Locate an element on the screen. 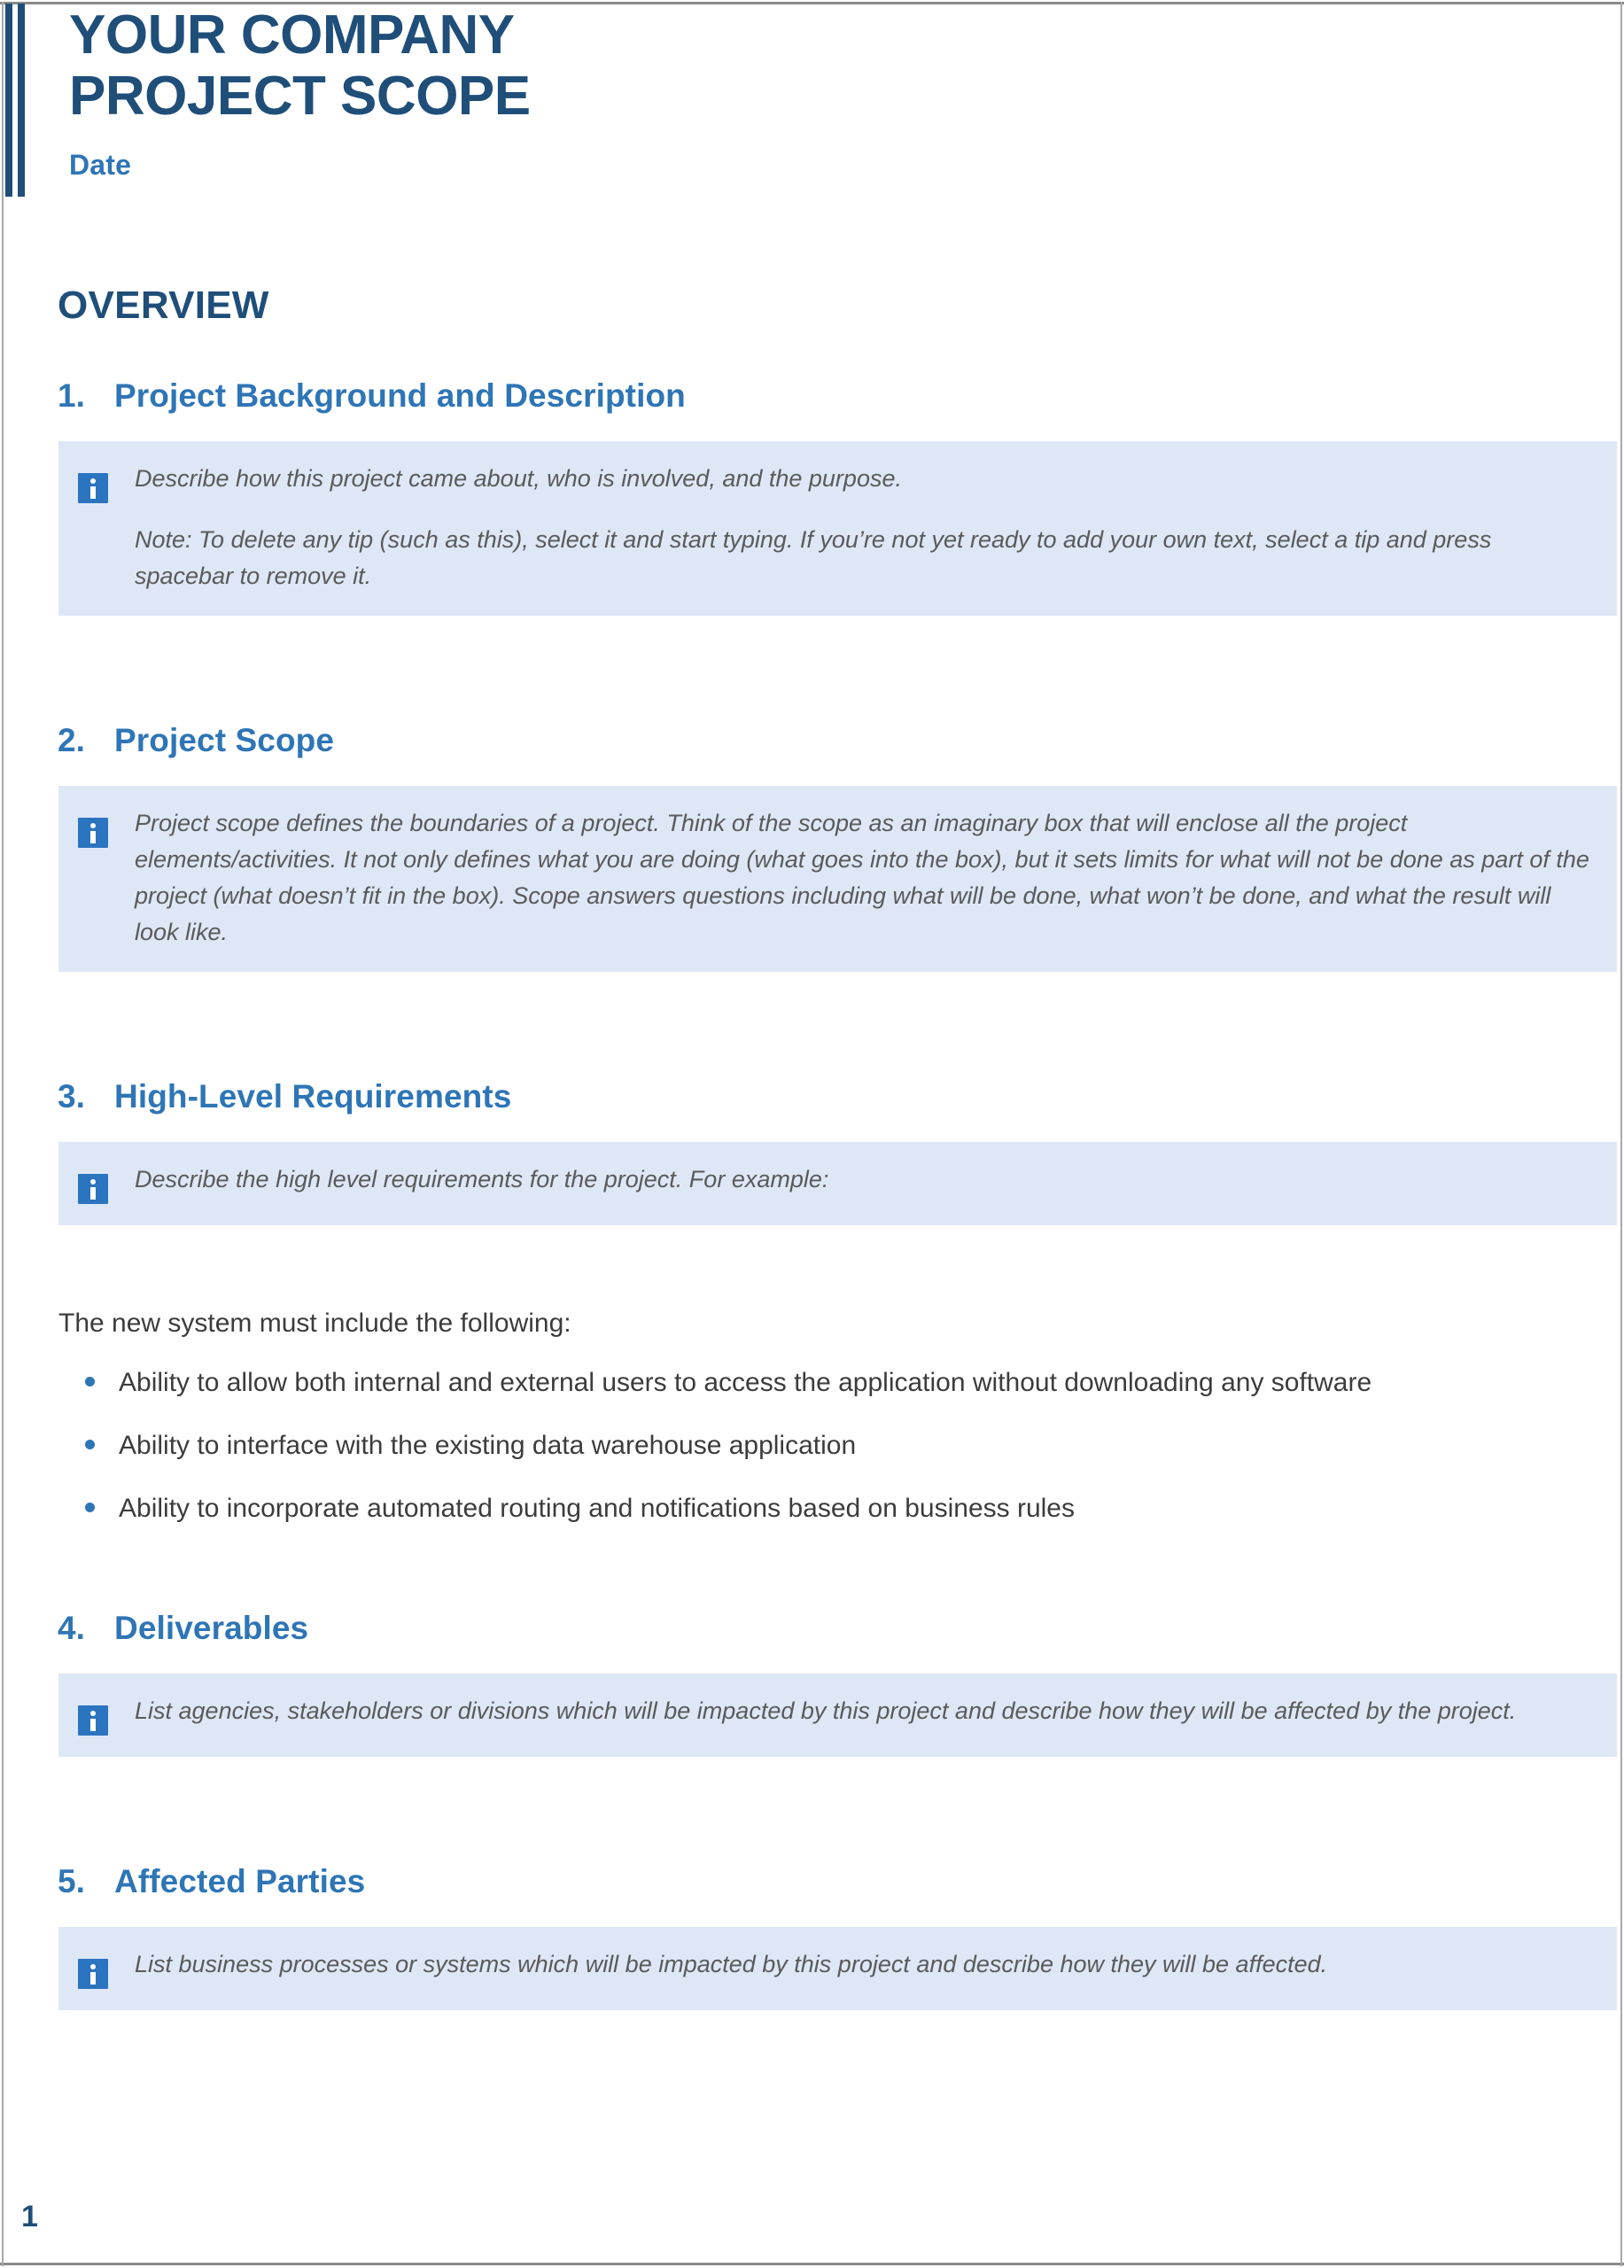 Image resolution: width=1624 pixels, height=2268 pixels. section-heading-5: 5. Affected Parties is located at coordinates (841, 1881).